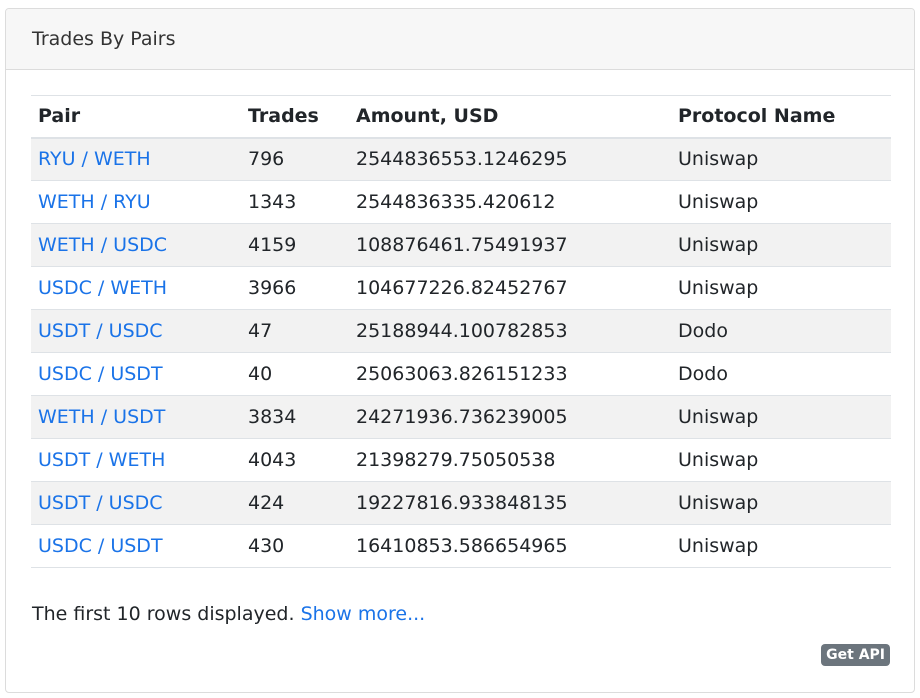  I want to click on rows-displayed-text: The first 10 rows displayed., so click(163, 614).